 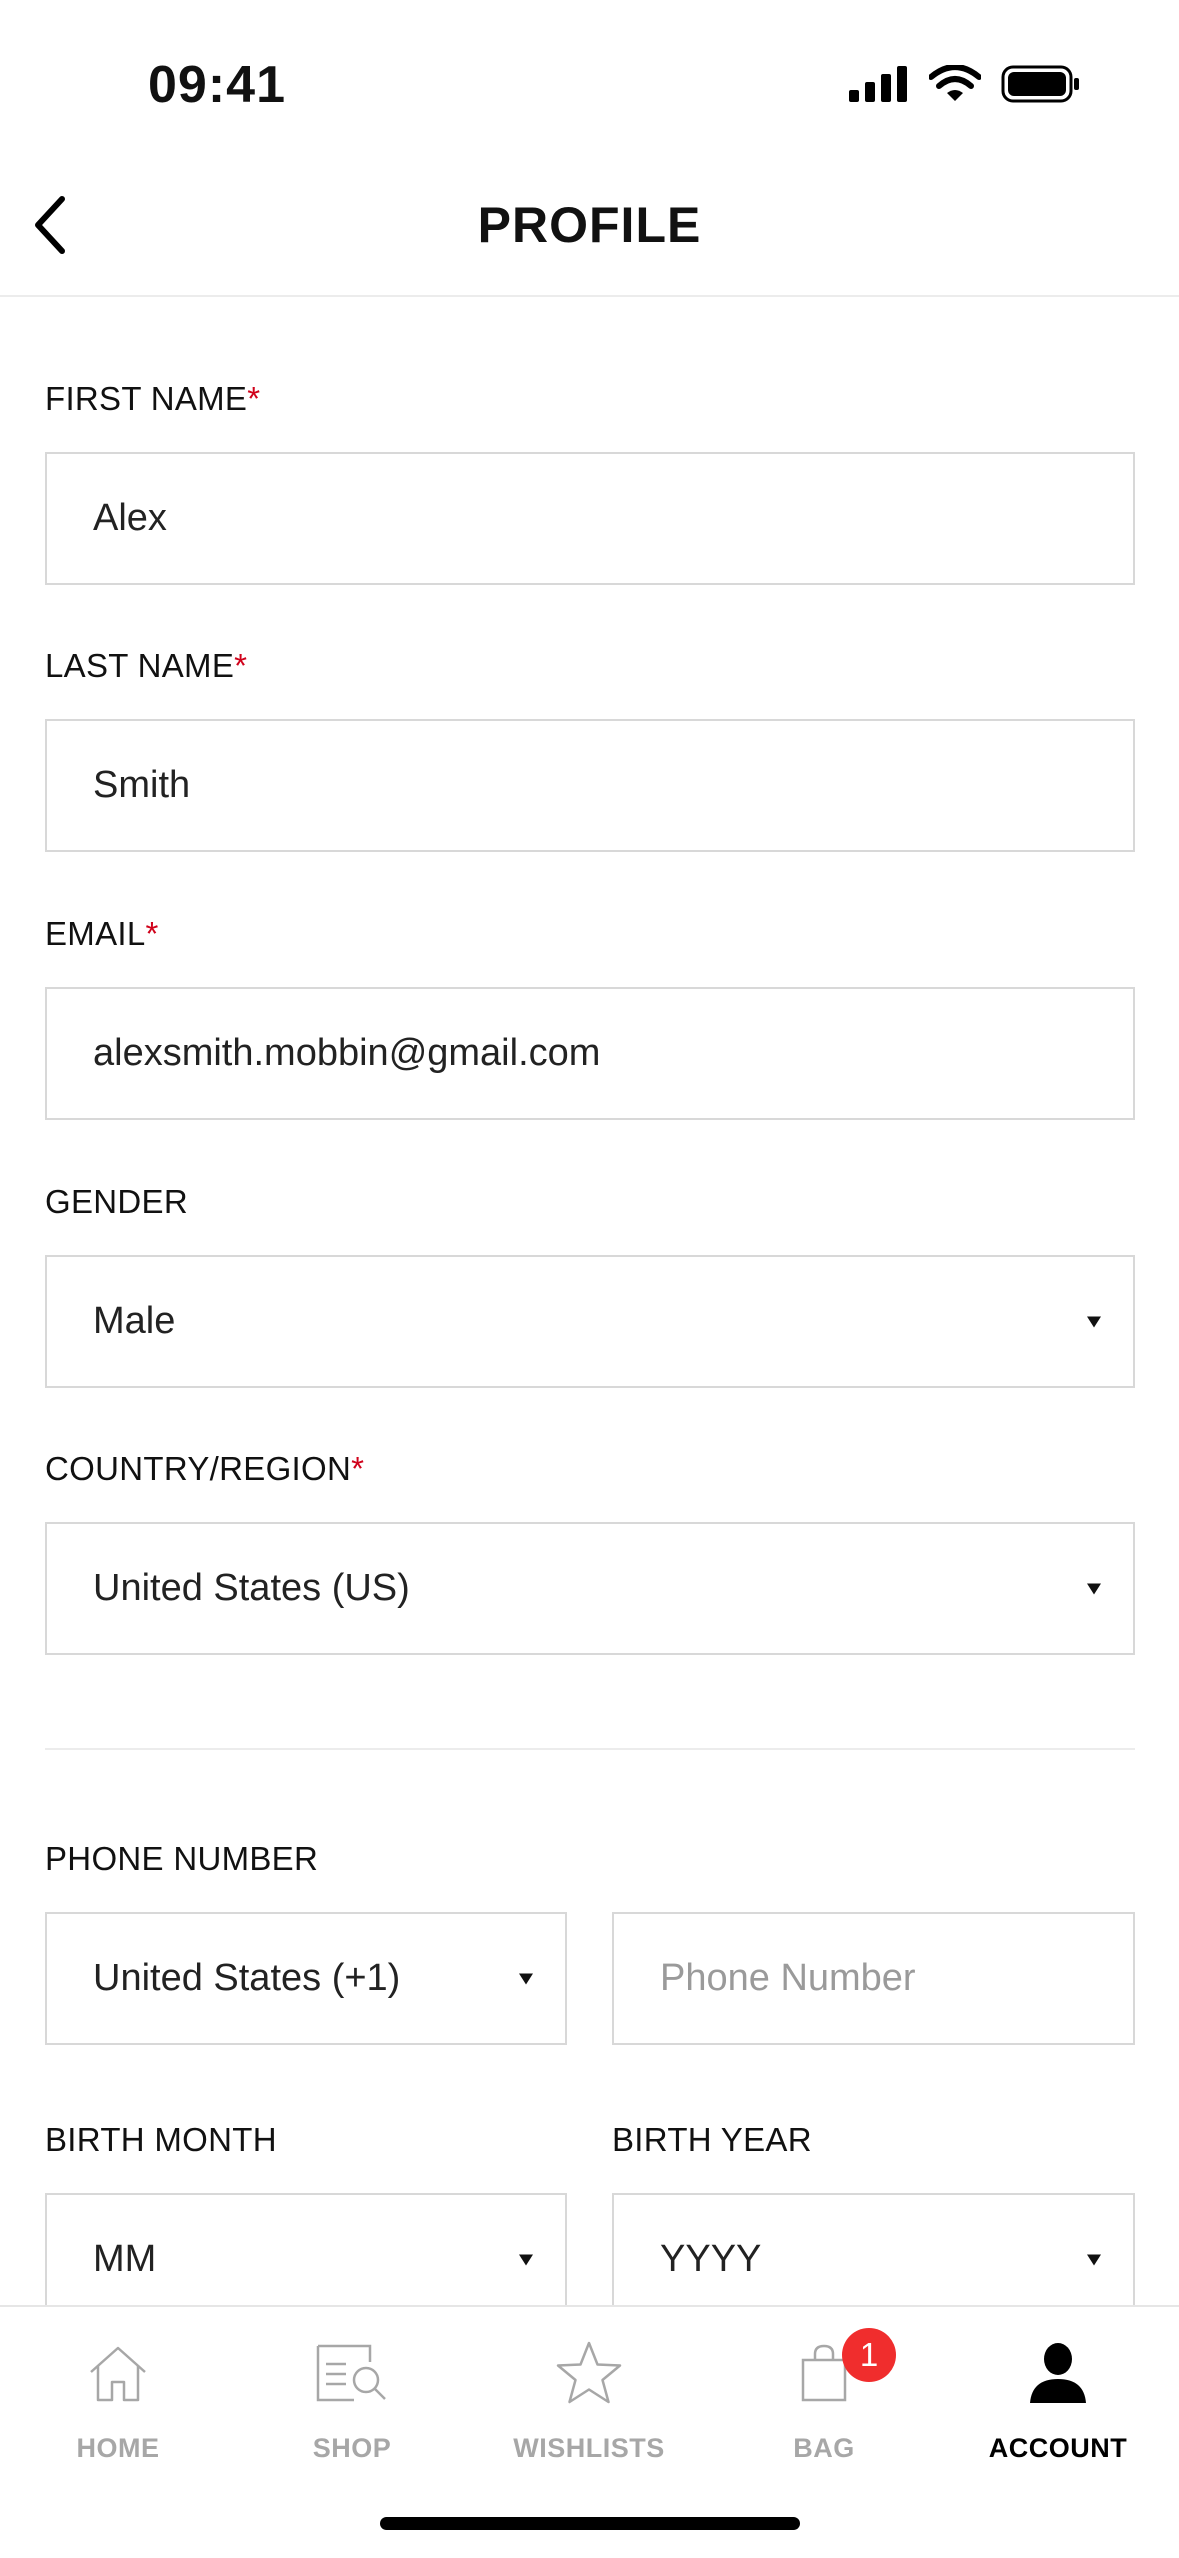 I want to click on status-bar: 09:41, so click(x=589, y=75).